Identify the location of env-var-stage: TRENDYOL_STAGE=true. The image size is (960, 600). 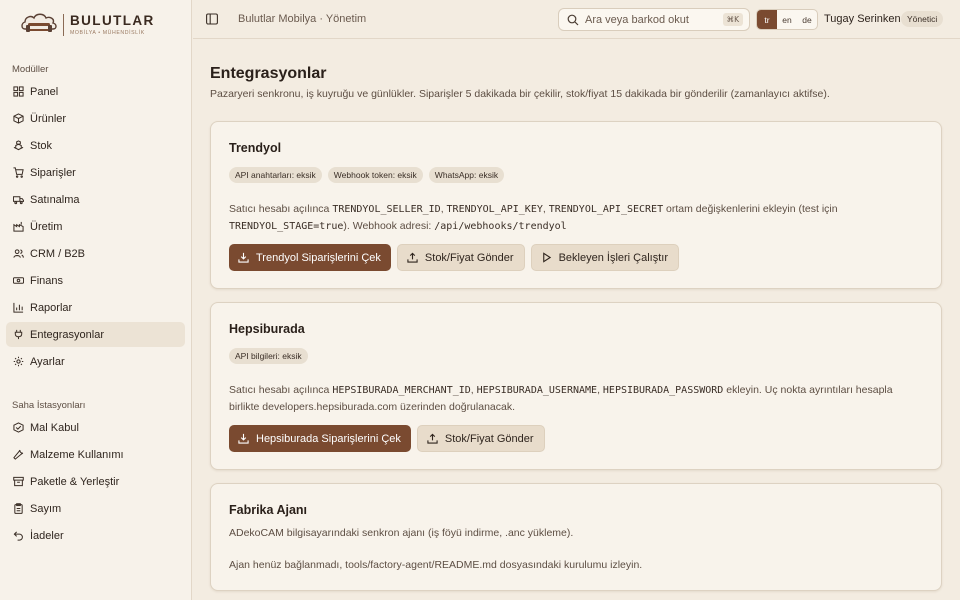
(286, 226).